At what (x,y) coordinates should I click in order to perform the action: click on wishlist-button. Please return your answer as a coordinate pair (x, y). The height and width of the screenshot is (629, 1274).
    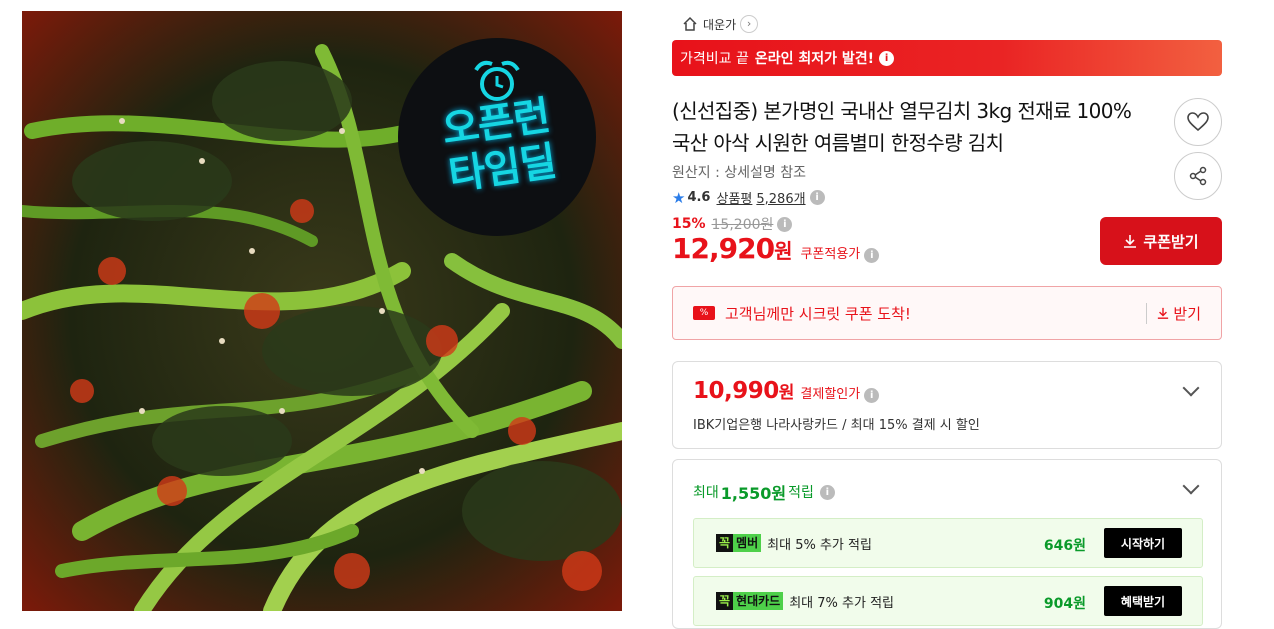
    Looking at the image, I should click on (1198, 122).